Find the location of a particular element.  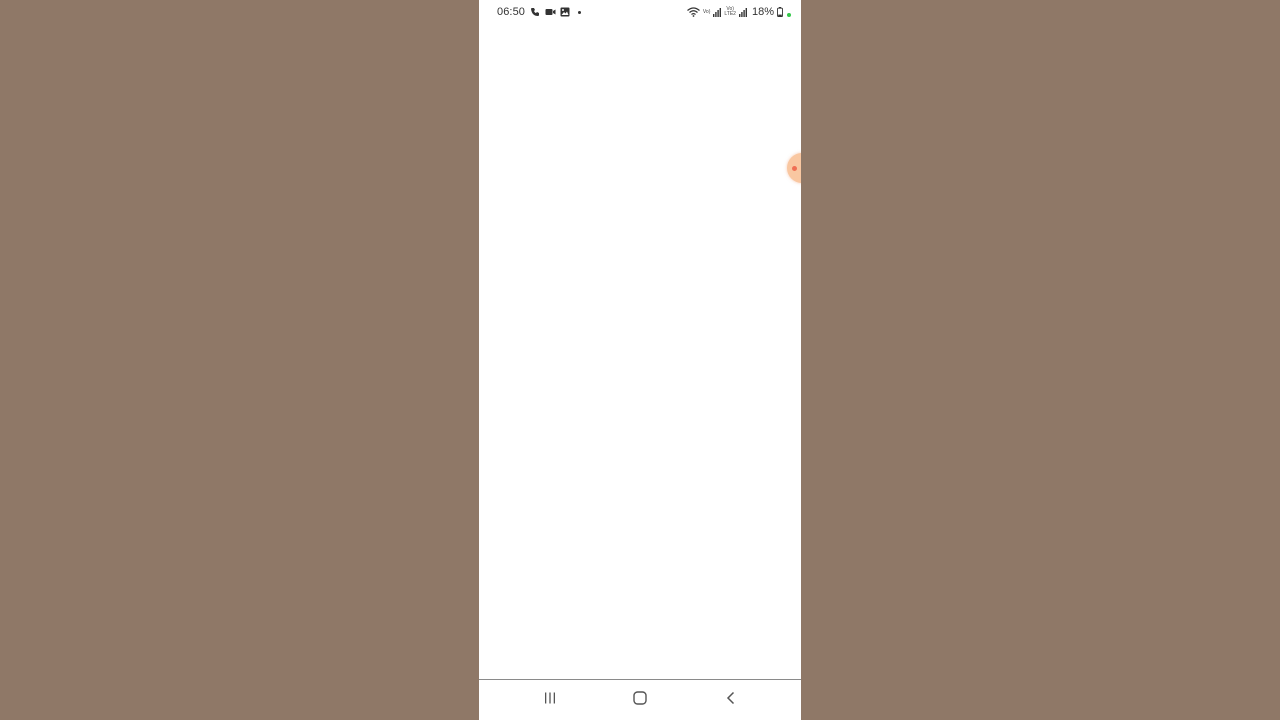

wifi-icon is located at coordinates (693, 12).